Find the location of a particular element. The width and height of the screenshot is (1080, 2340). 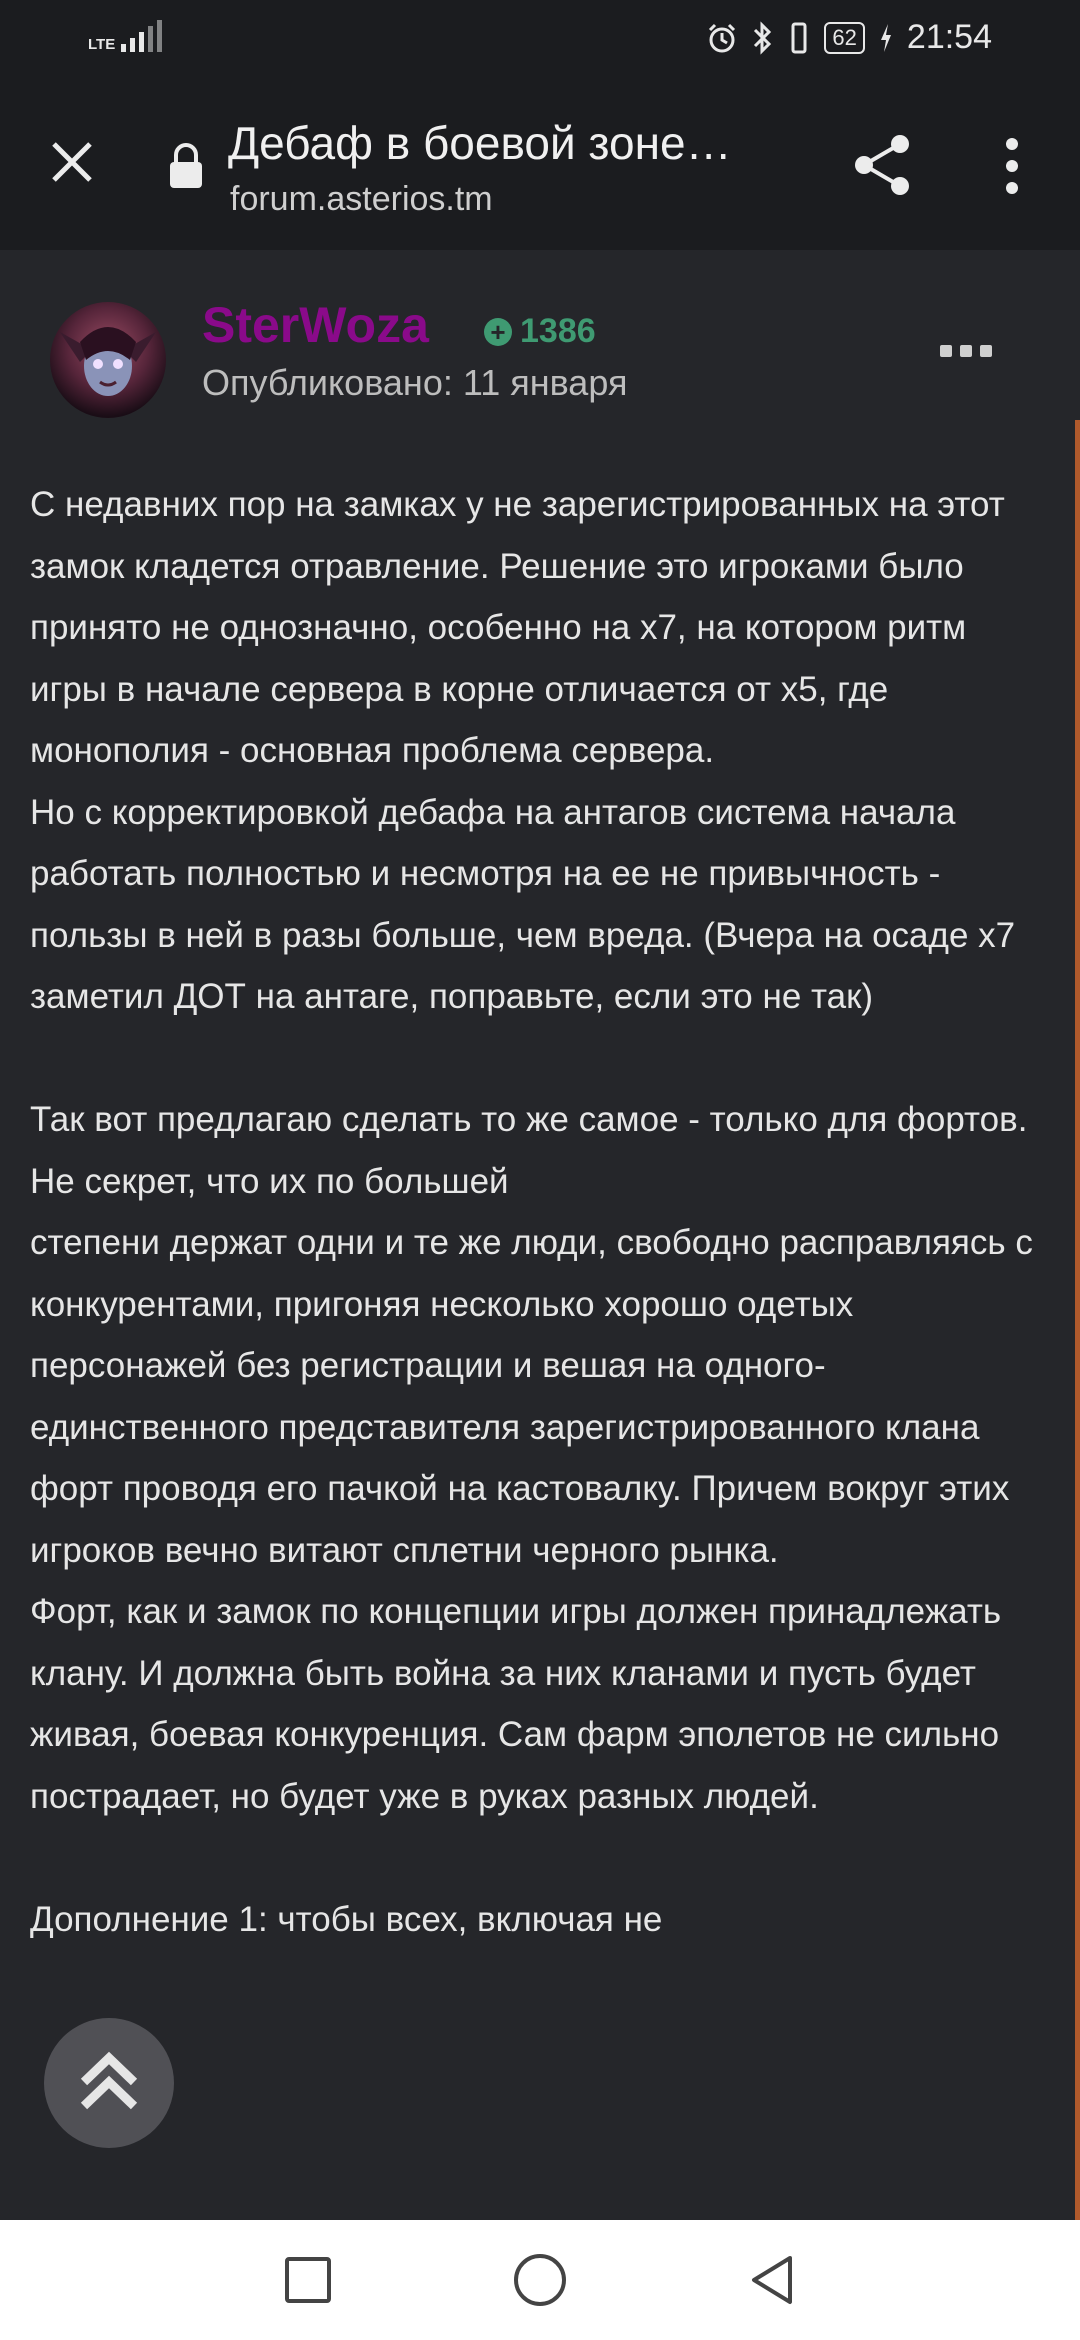

scroll-to-top-button is located at coordinates (109, 2083).